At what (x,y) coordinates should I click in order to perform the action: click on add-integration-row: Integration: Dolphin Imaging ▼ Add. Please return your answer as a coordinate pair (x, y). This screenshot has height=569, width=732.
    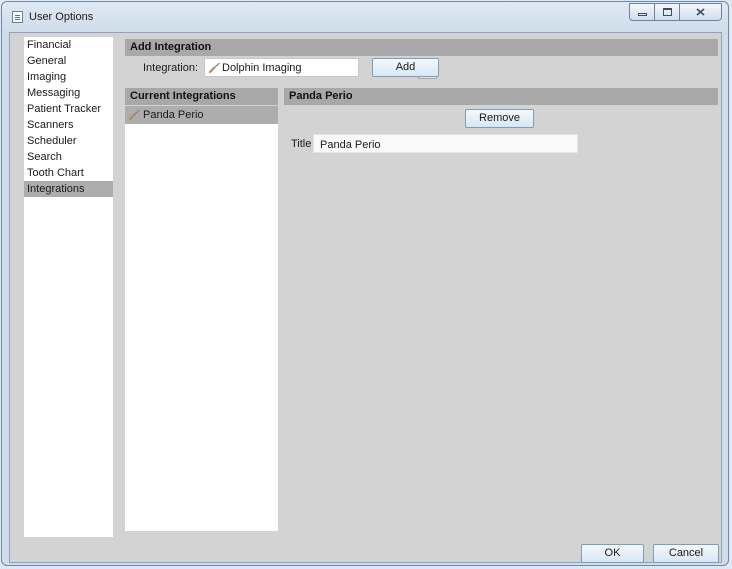
    Looking at the image, I should click on (422, 68).